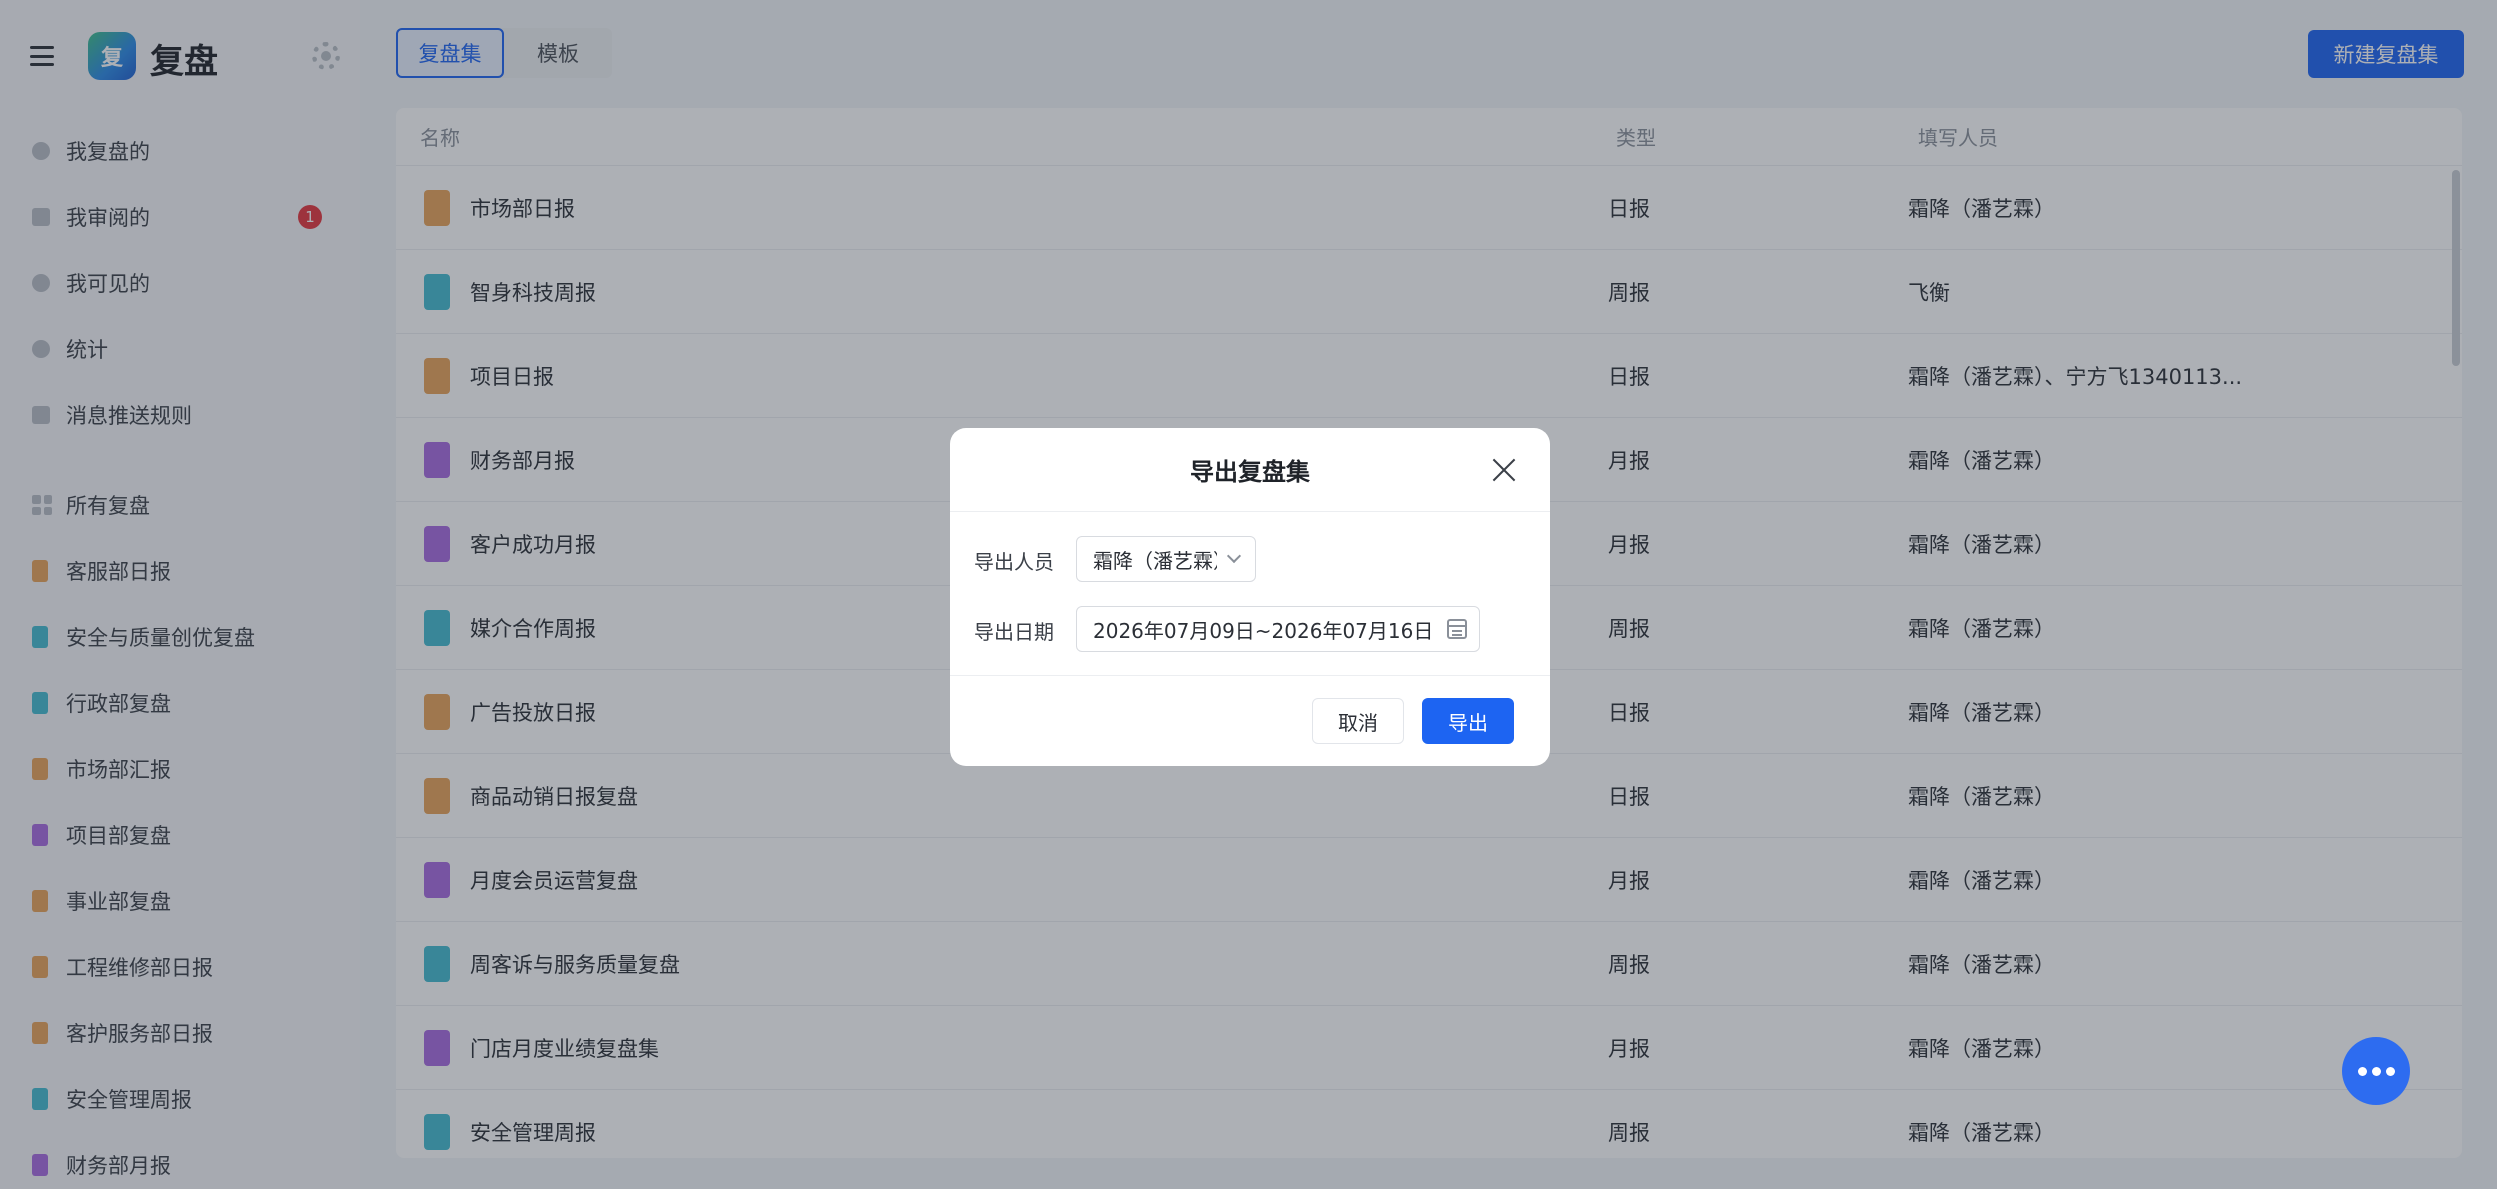 This screenshot has width=2497, height=1189. I want to click on export-date-value: 2026年07月09日~2026年07月16日, so click(1263, 630).